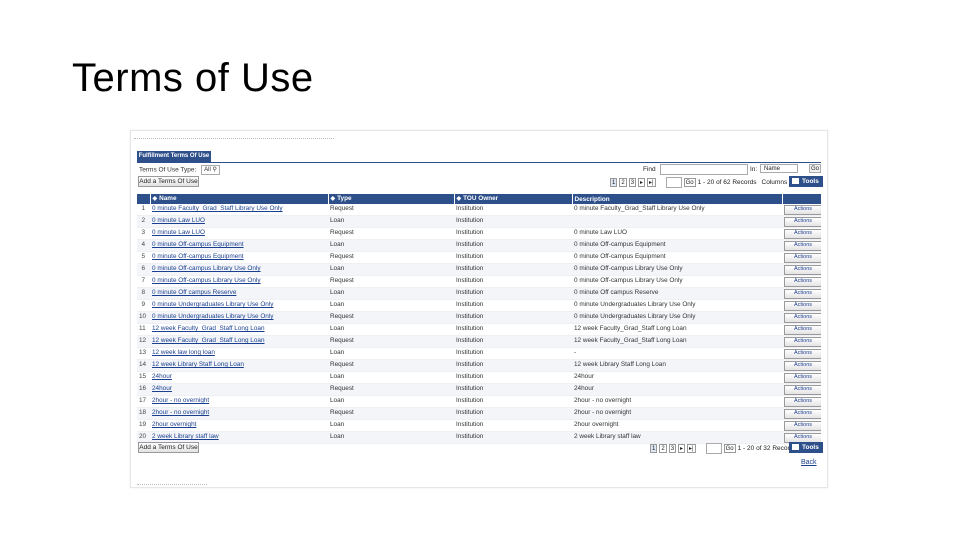 Image resolution: width=960 pixels, height=540 pixels. Describe the element at coordinates (391, 257) in the screenshot. I see `tou-type: Request` at that location.